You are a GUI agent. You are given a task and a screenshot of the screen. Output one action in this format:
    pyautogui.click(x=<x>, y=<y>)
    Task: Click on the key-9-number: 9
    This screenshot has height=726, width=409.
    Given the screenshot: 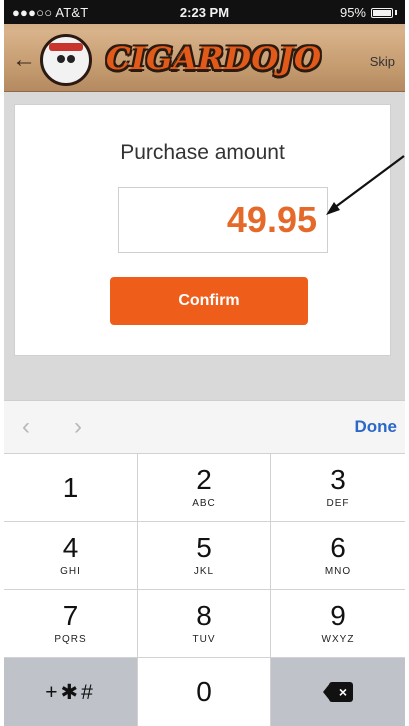 What is the action you would take?
    pyautogui.click(x=338, y=615)
    